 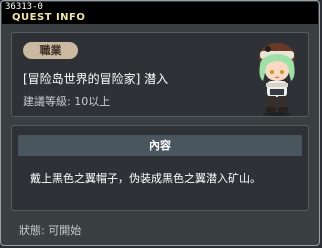 What do you see at coordinates (277, 79) in the screenshot?
I see `npc-portrait-icon` at bounding box center [277, 79].